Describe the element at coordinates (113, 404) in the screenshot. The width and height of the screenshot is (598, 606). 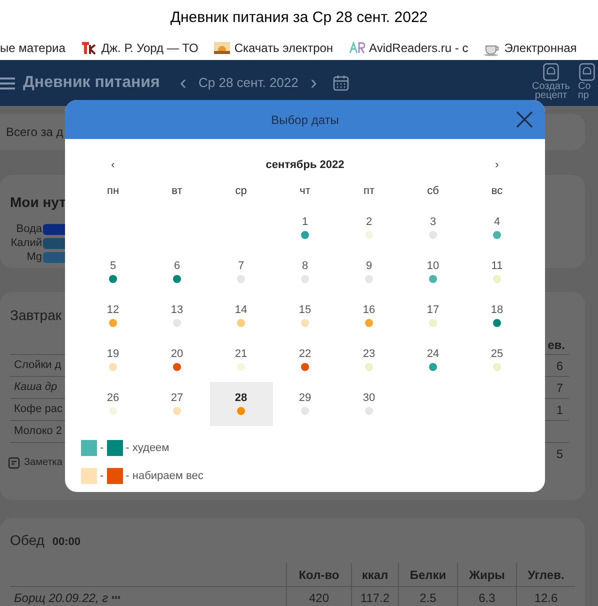
I see `calendar-day: 26` at that location.